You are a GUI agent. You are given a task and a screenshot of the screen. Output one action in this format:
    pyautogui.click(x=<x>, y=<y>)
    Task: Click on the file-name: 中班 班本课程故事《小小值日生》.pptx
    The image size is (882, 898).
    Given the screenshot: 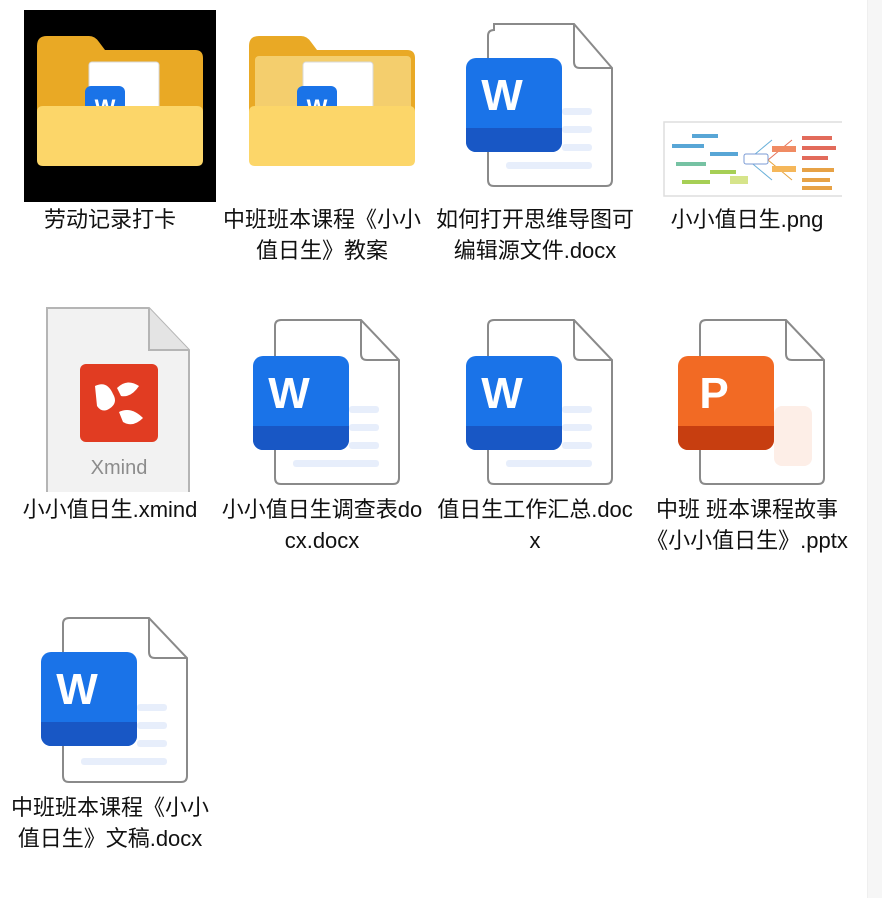 What is the action you would take?
    pyautogui.click(x=747, y=525)
    